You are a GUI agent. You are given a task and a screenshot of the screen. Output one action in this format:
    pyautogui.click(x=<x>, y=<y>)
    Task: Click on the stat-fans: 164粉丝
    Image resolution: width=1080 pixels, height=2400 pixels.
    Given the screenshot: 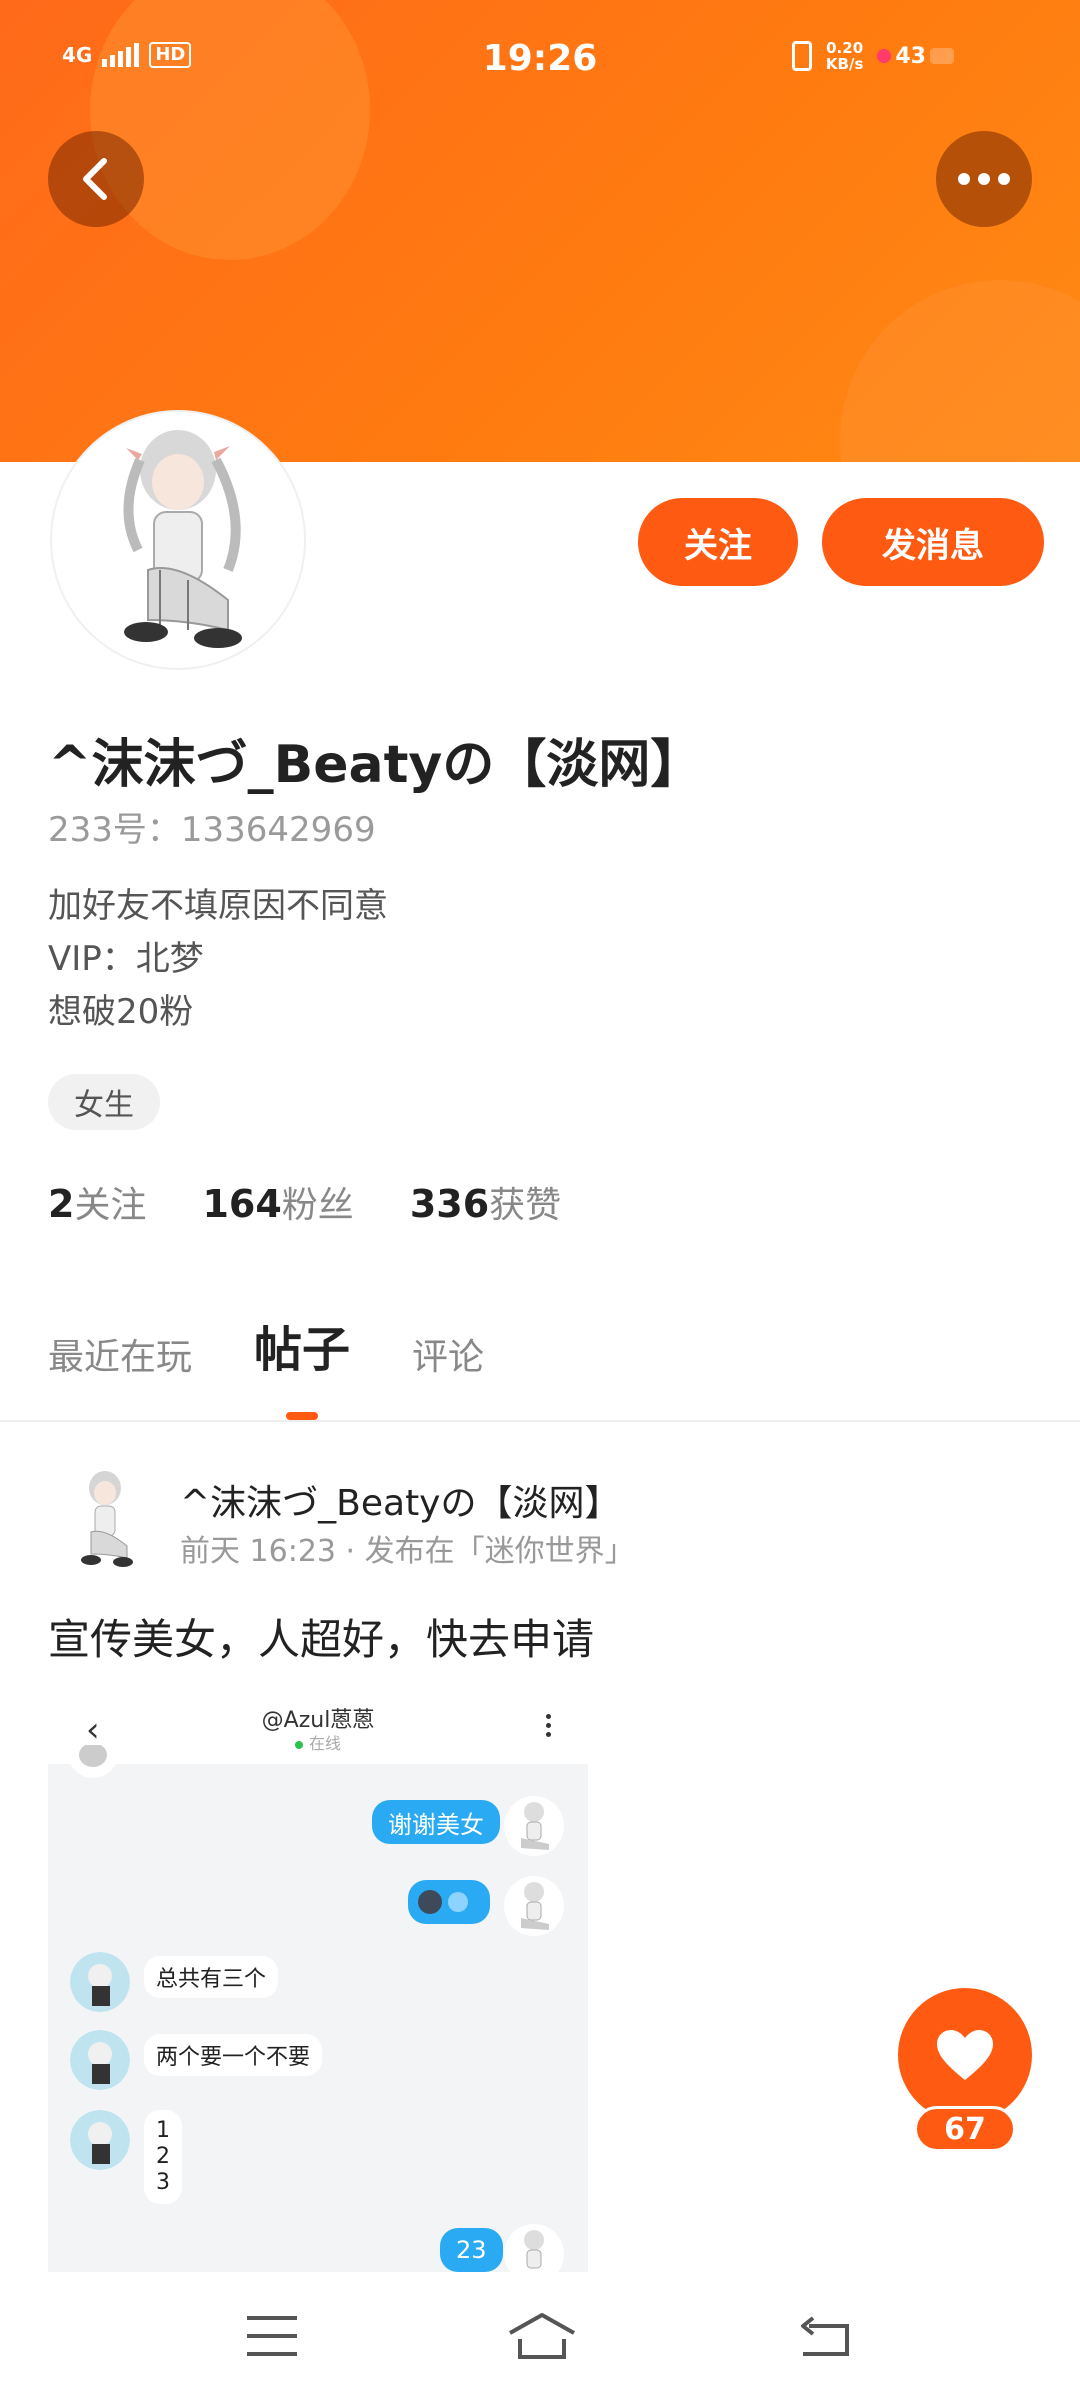 What is the action you would take?
    pyautogui.click(x=277, y=1202)
    